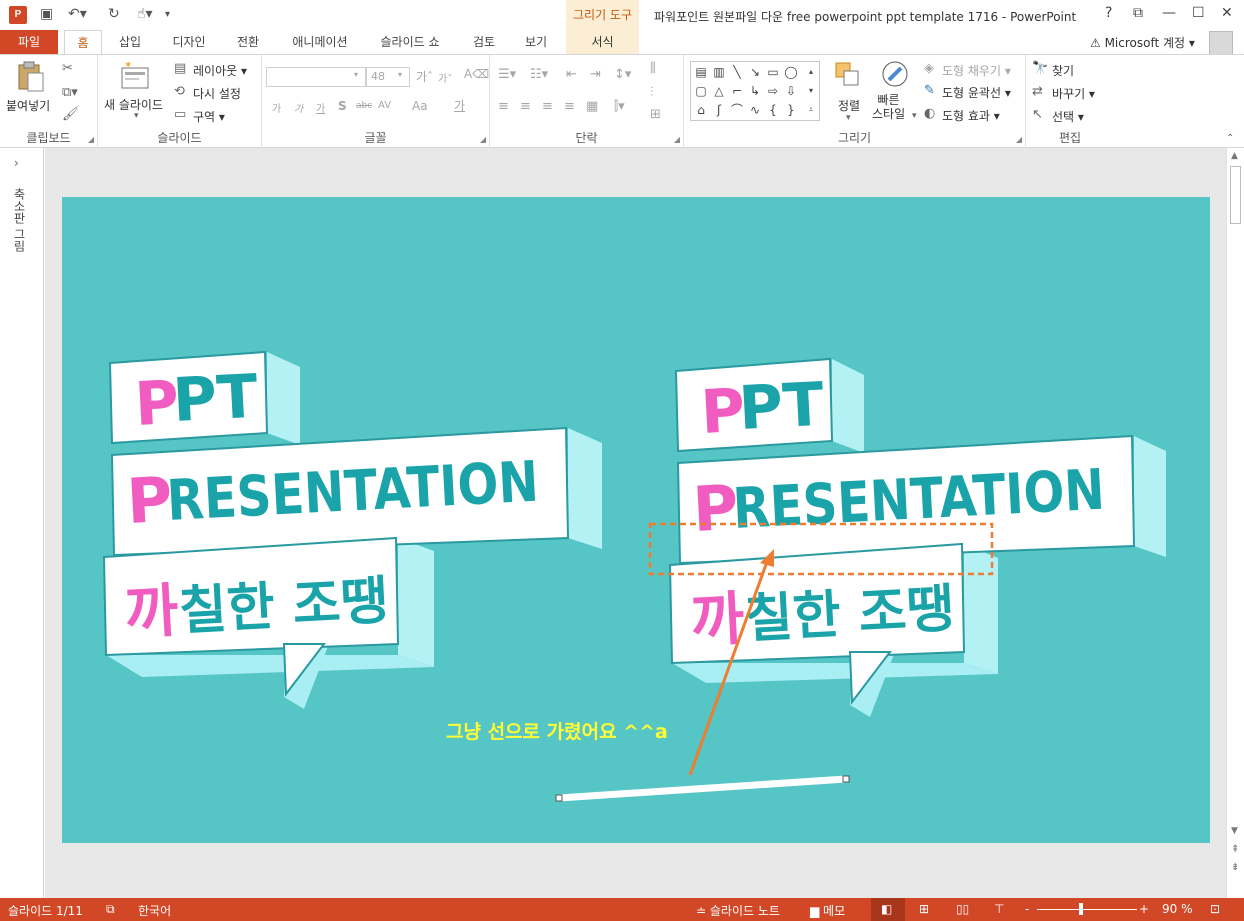 The image size is (1244, 921). What do you see at coordinates (929, 68) in the screenshot?
I see `shape-fill-icon: ◈` at bounding box center [929, 68].